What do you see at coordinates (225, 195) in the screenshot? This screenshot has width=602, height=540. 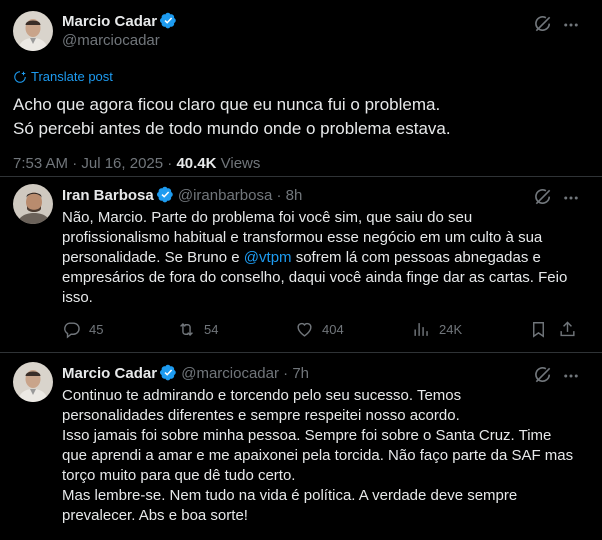 I see `reply-author-handle: @iranbarbosa` at bounding box center [225, 195].